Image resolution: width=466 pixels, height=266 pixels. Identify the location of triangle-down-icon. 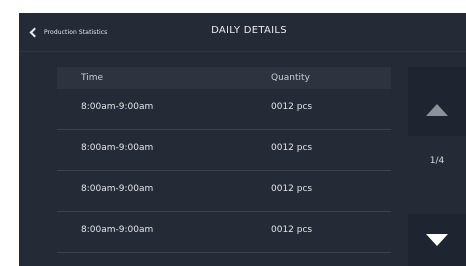
(437, 240).